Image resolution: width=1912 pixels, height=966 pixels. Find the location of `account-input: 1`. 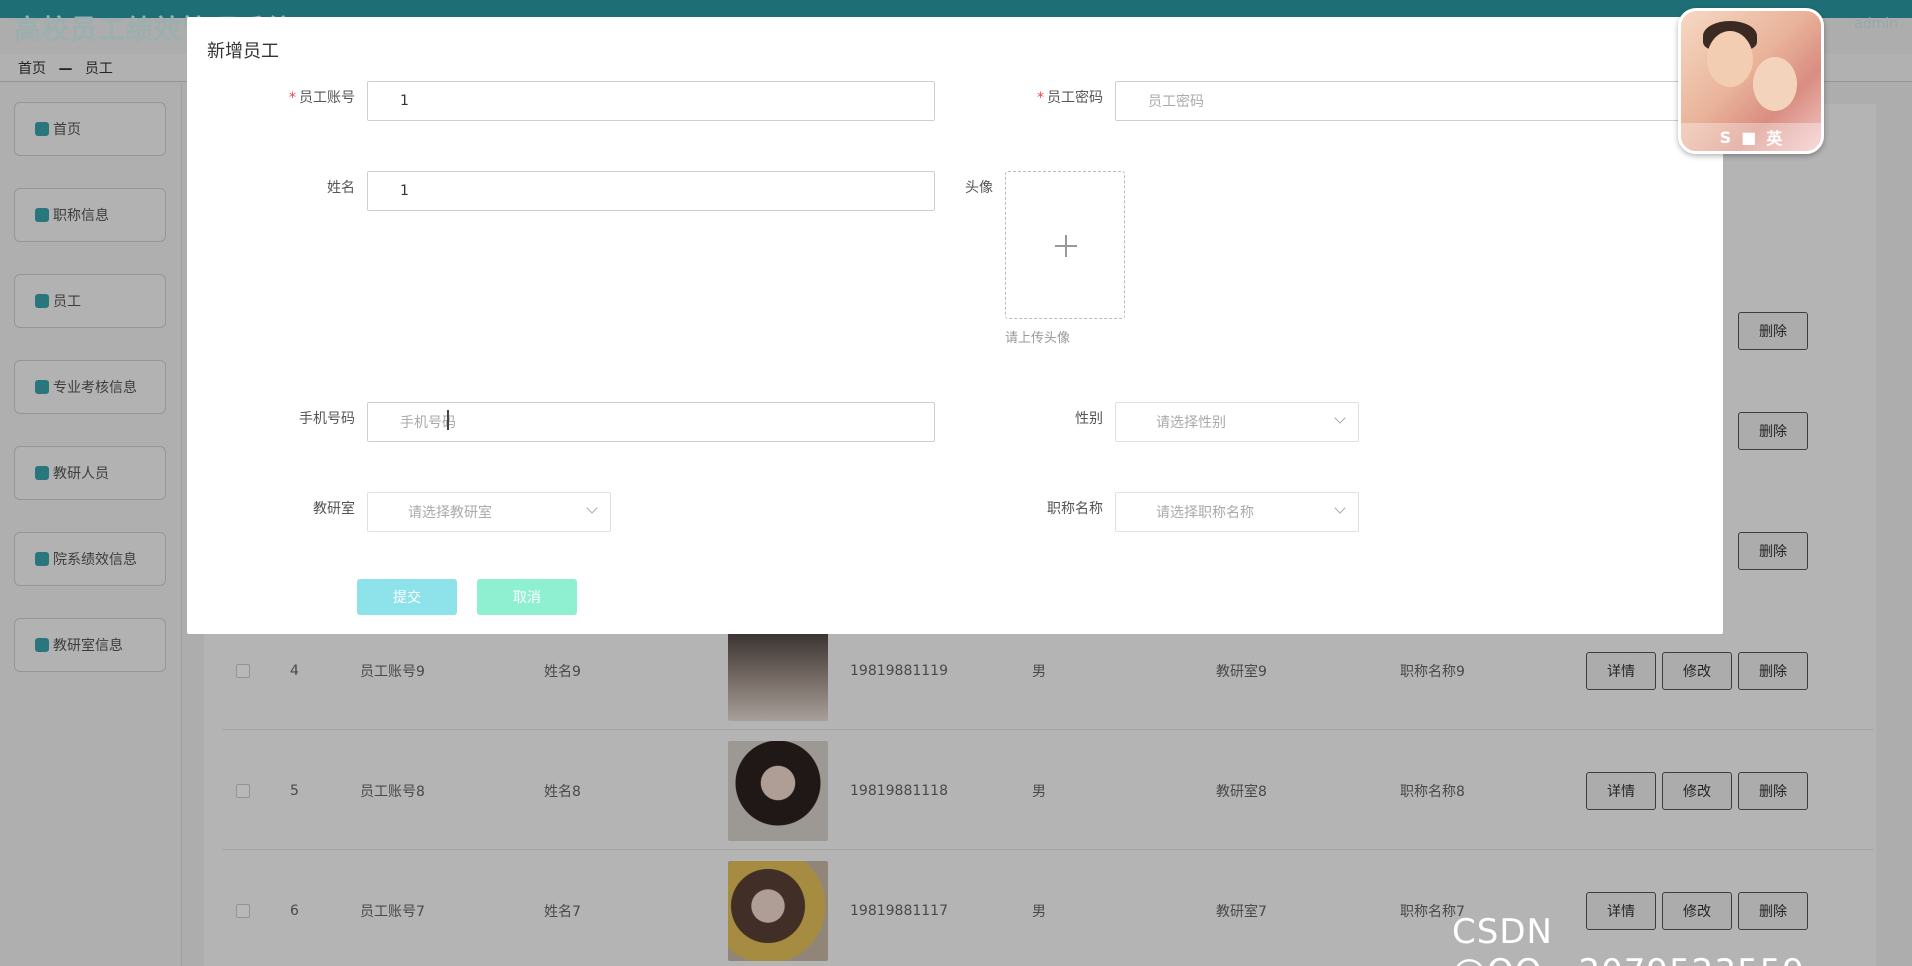

account-input: 1 is located at coordinates (651, 101).